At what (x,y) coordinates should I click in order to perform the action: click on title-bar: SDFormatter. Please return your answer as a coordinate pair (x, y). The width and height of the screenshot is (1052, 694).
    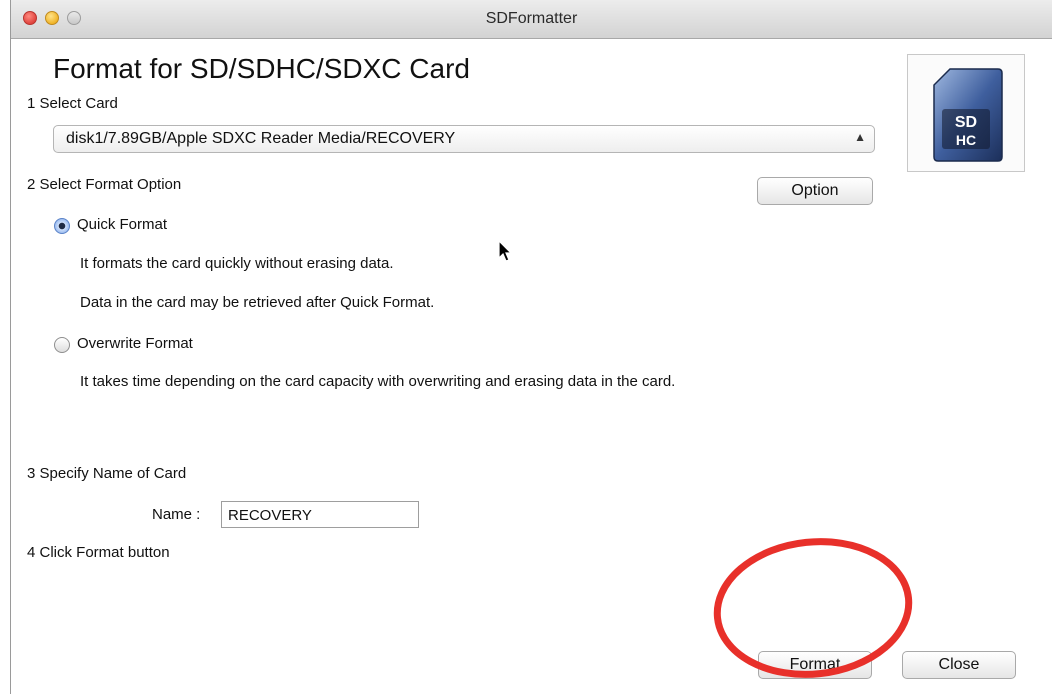
    Looking at the image, I should click on (531, 19).